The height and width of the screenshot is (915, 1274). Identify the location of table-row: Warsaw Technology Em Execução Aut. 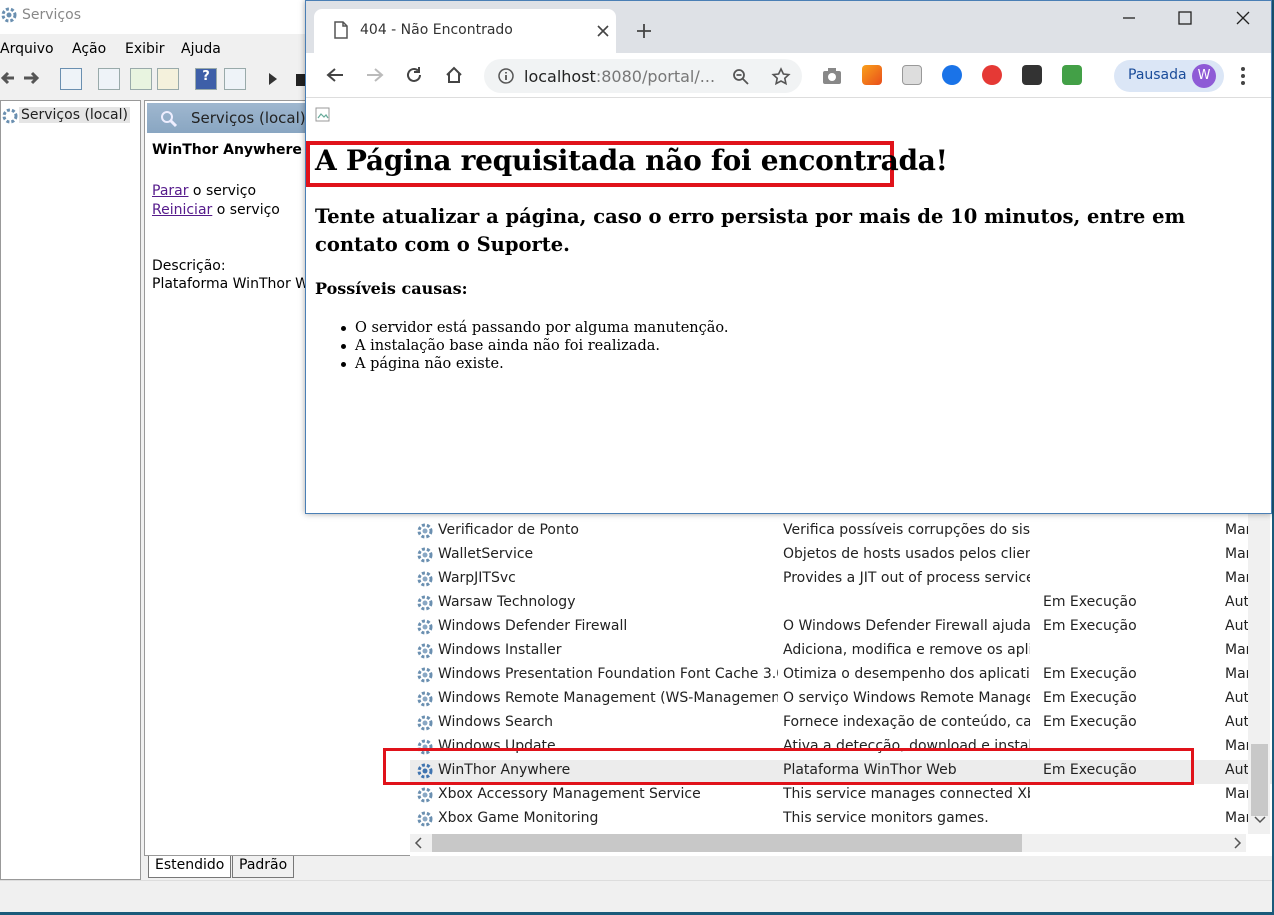
(841, 604).